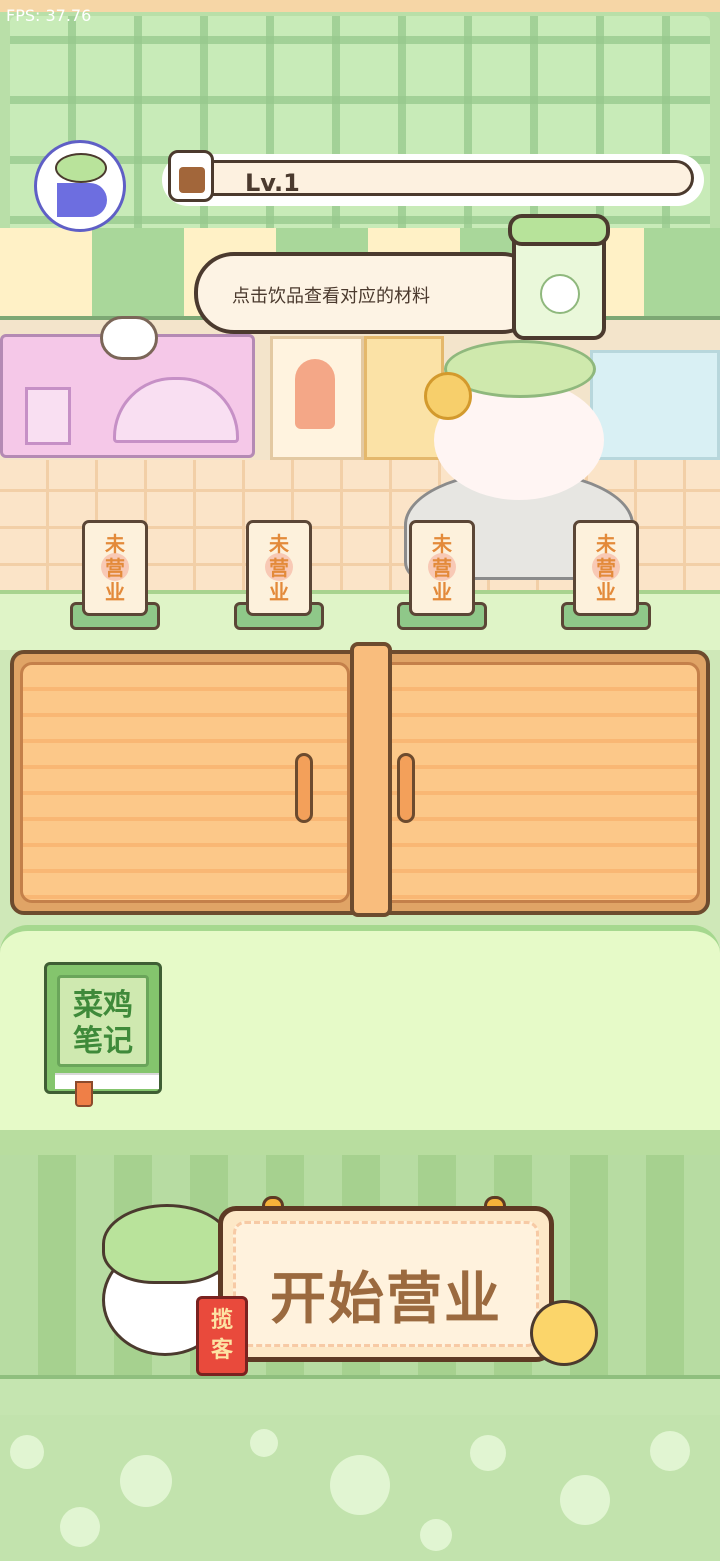 The width and height of the screenshot is (720, 1561). I want to click on house-arch-window, so click(176, 410).